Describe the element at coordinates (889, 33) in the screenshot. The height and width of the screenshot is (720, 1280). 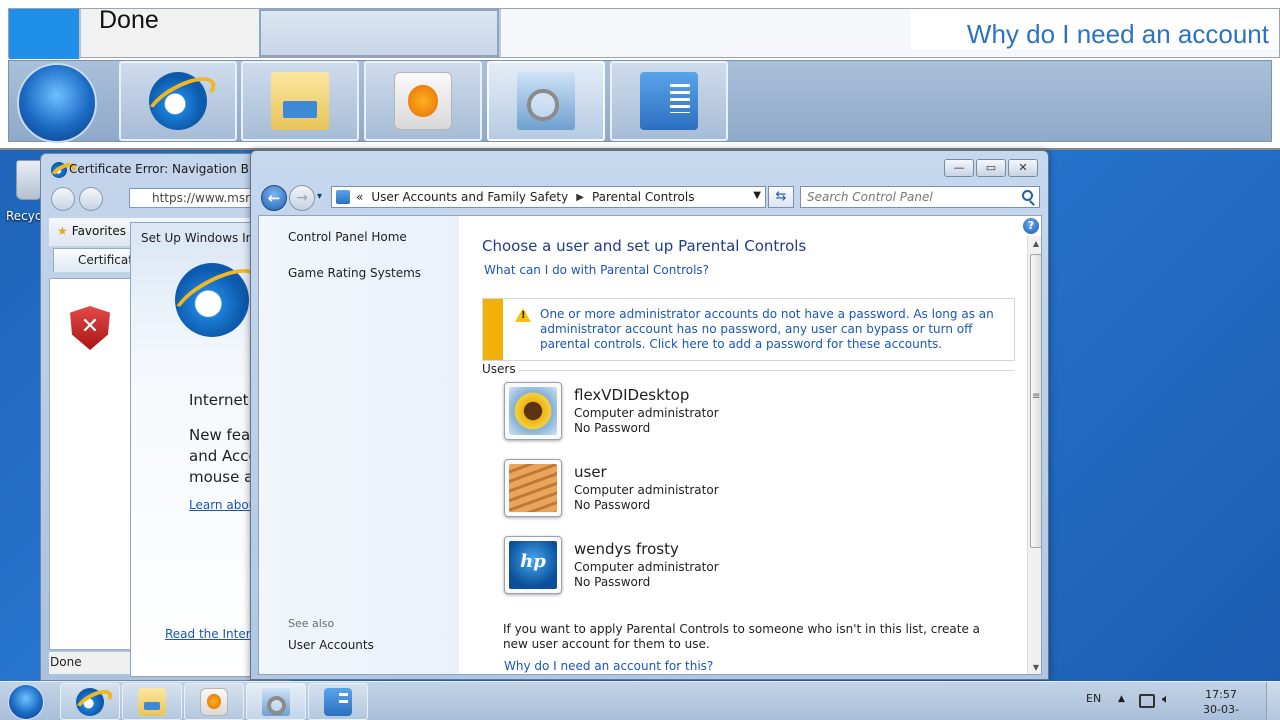
I see `magnifier-link-area: Why do I need an account` at that location.